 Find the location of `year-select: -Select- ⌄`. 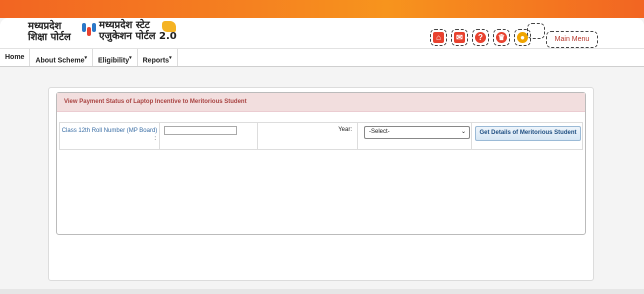

year-select: -Select- ⌄ is located at coordinates (417, 132).